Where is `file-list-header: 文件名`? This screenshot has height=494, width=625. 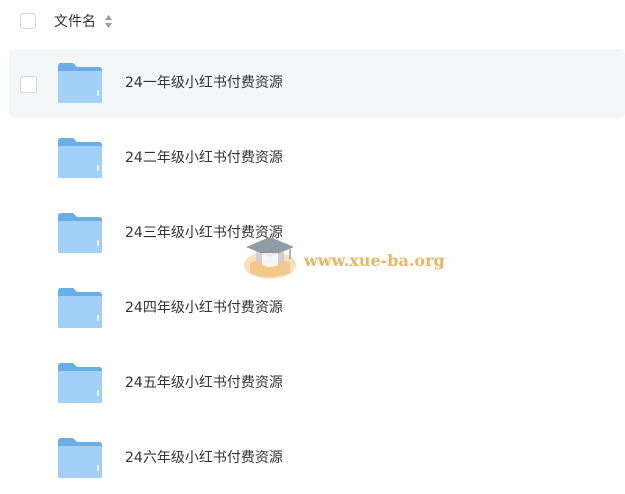
file-list-header: 文件名 is located at coordinates (312, 22).